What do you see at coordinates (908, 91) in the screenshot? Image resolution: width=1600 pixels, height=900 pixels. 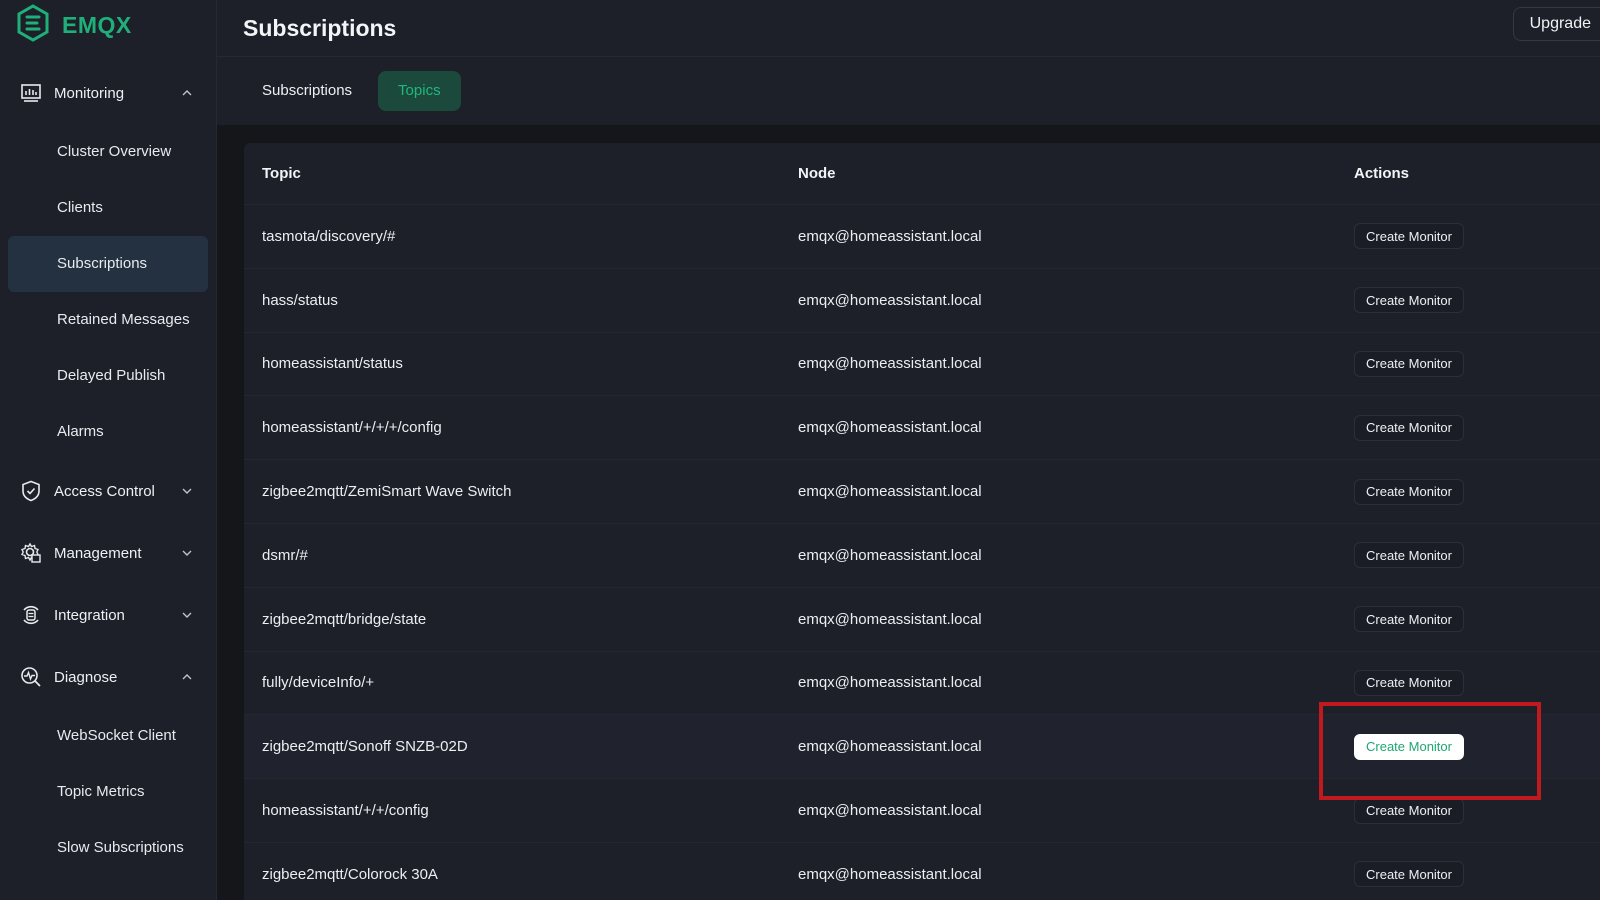 I see `tabs-bar: Subscriptions Topics` at bounding box center [908, 91].